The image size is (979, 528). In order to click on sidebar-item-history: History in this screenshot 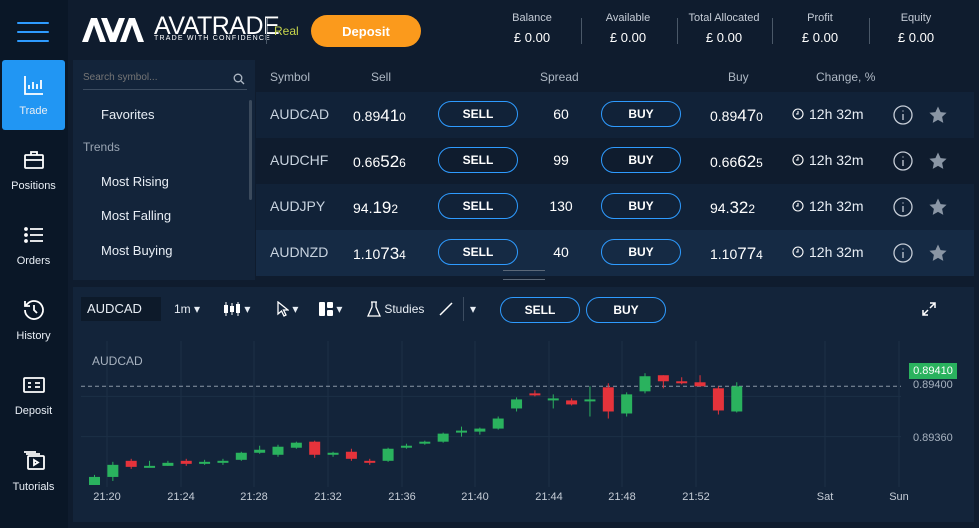, I will do `click(33, 320)`.